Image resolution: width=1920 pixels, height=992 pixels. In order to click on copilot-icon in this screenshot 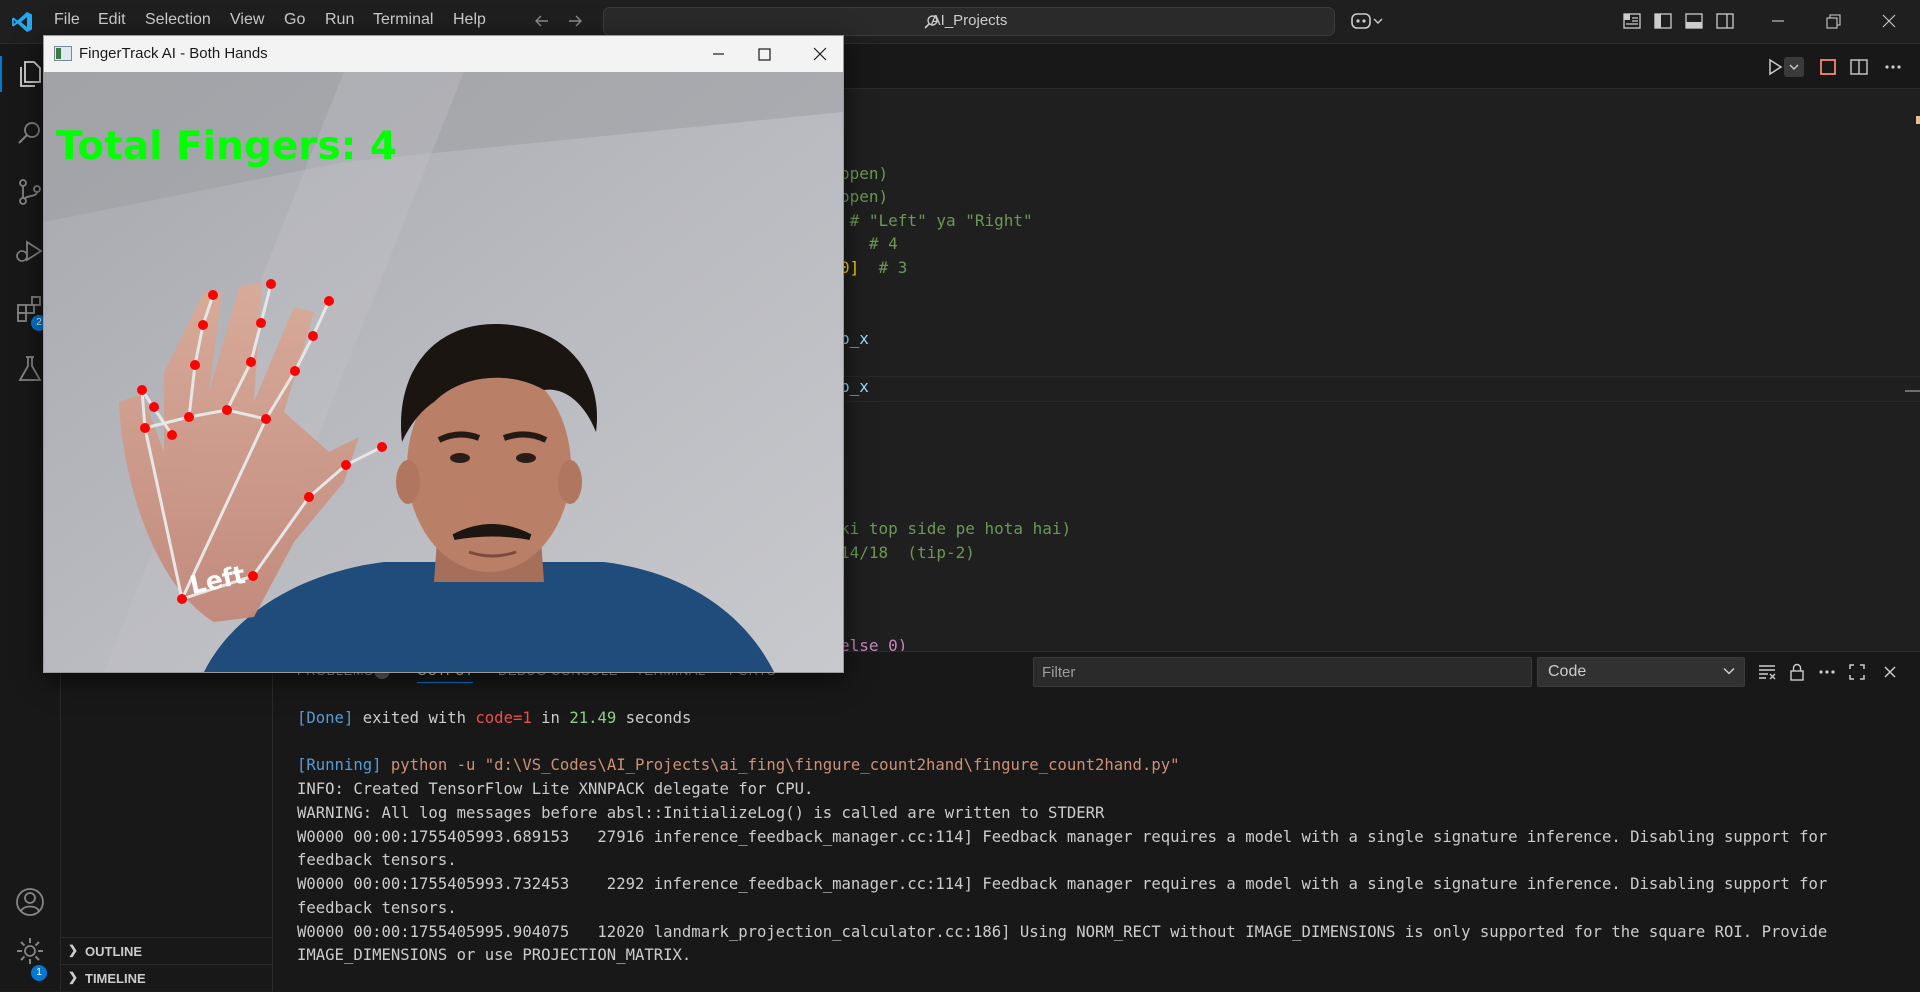, I will do `click(1367, 21)`.